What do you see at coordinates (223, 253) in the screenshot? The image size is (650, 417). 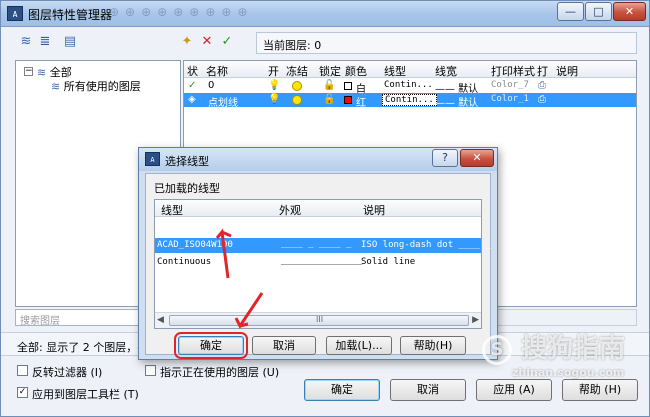 I see `red-arrow-up` at bounding box center [223, 253].